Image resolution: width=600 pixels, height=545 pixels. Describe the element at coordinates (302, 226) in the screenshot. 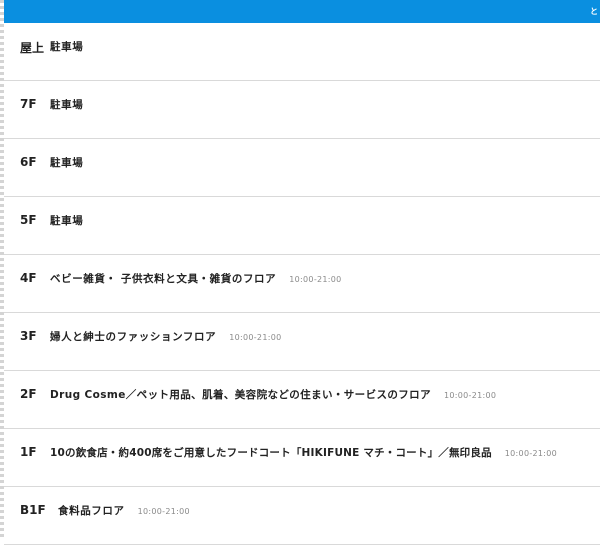

I see `floor-row-5f: 5F 駐車場` at that location.